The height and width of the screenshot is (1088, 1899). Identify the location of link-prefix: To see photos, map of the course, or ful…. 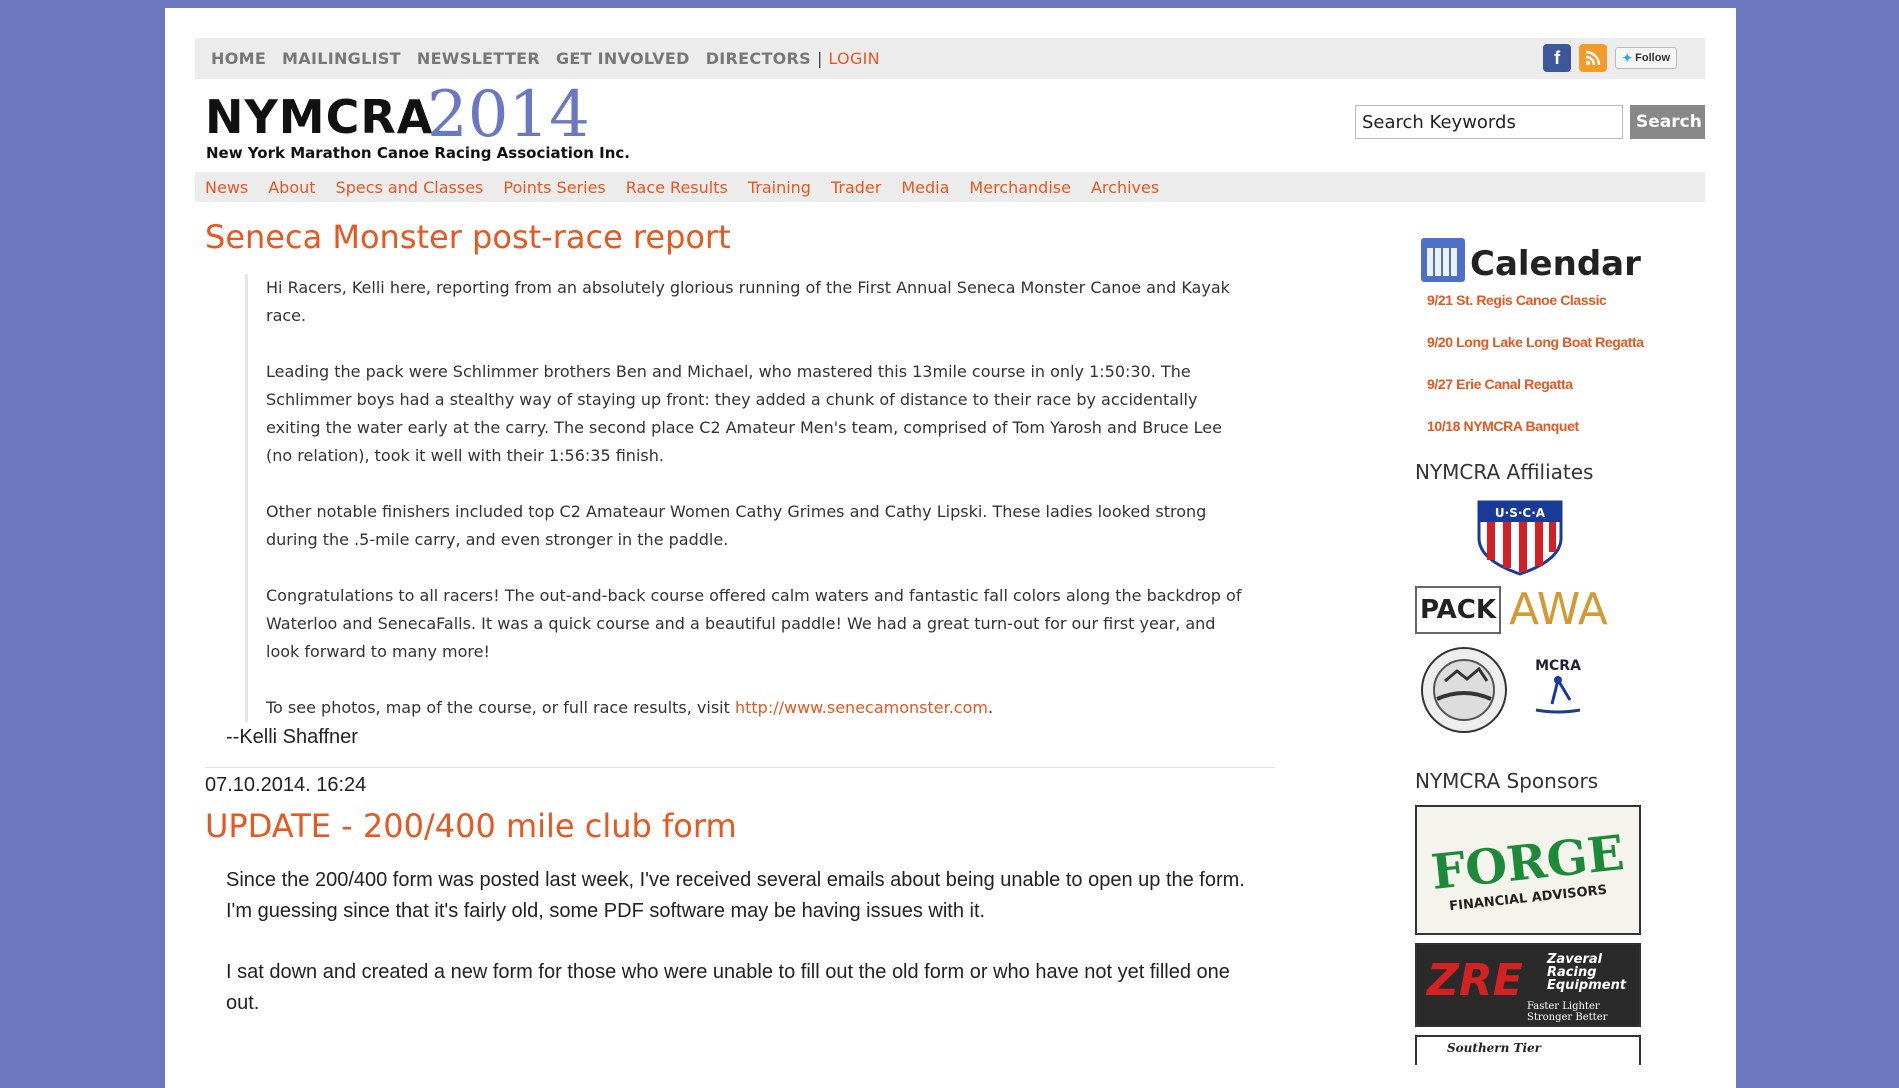
(500, 707).